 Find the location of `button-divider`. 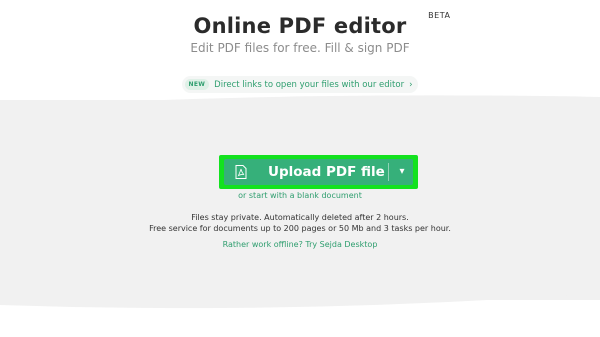

button-divider is located at coordinates (388, 172).